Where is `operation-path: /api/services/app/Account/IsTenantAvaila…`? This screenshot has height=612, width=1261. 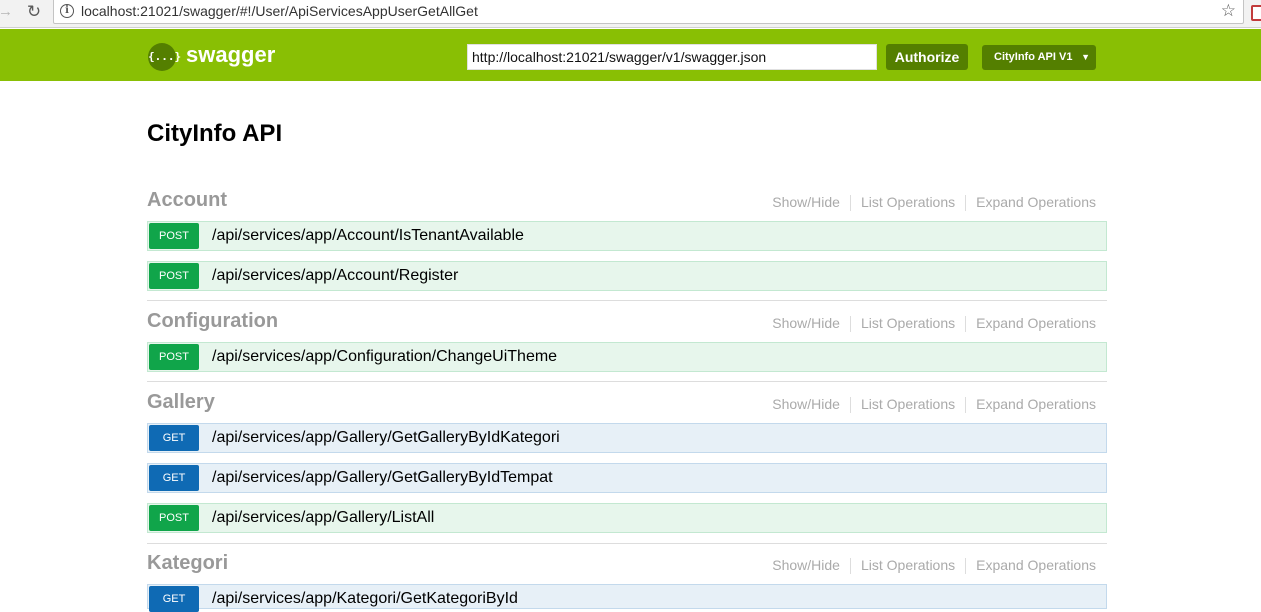
operation-path: /api/services/app/Account/IsTenantAvaila… is located at coordinates (368, 236).